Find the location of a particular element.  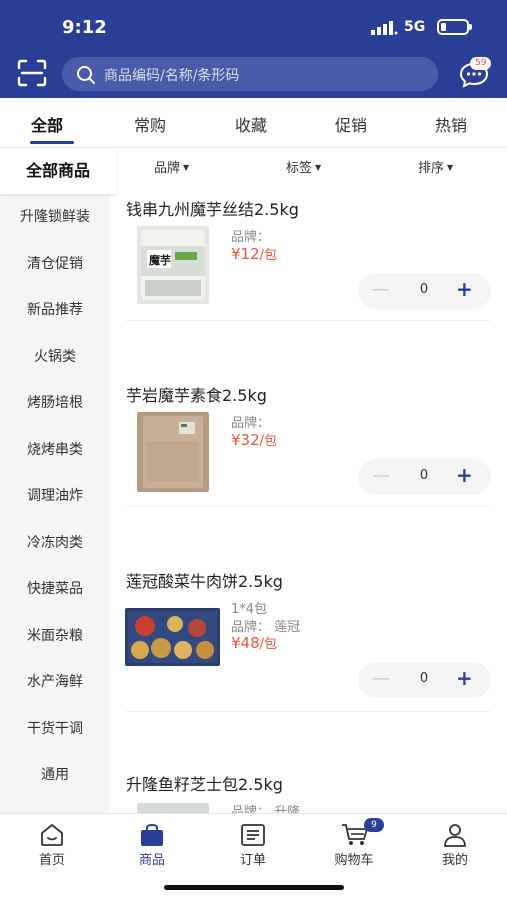

nav-cart: 9 购物车 is located at coordinates (354, 844).